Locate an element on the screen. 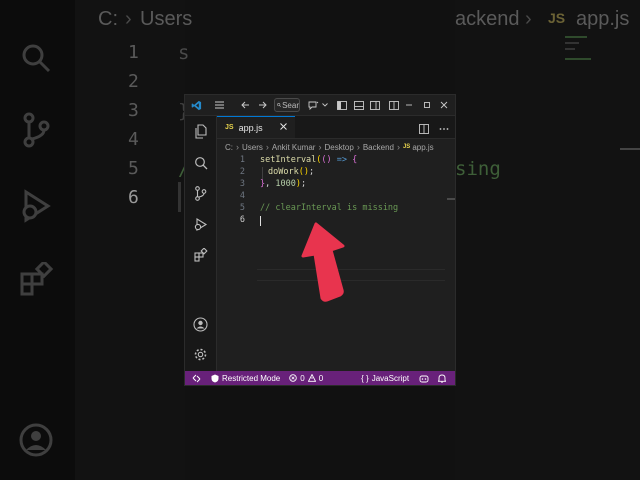  line-number: 3 is located at coordinates (242, 184).